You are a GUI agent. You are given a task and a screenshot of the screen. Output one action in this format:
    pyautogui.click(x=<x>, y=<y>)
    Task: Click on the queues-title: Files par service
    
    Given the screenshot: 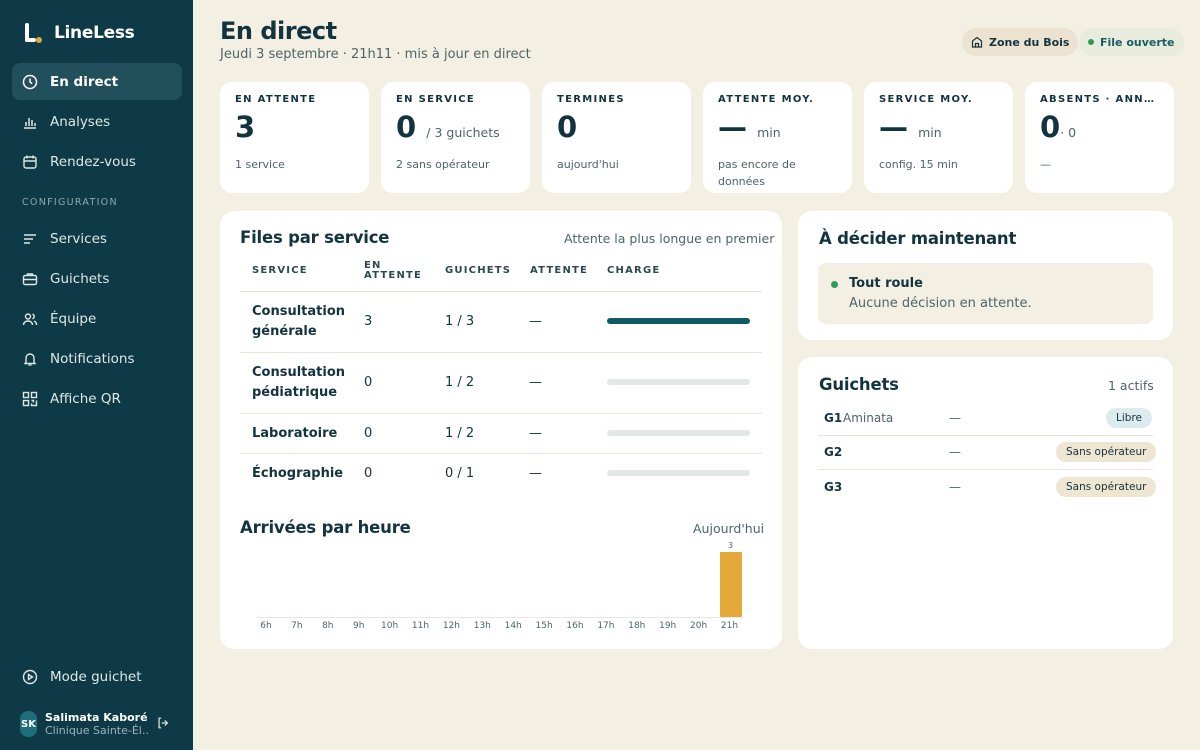 What is the action you would take?
    pyautogui.click(x=315, y=237)
    